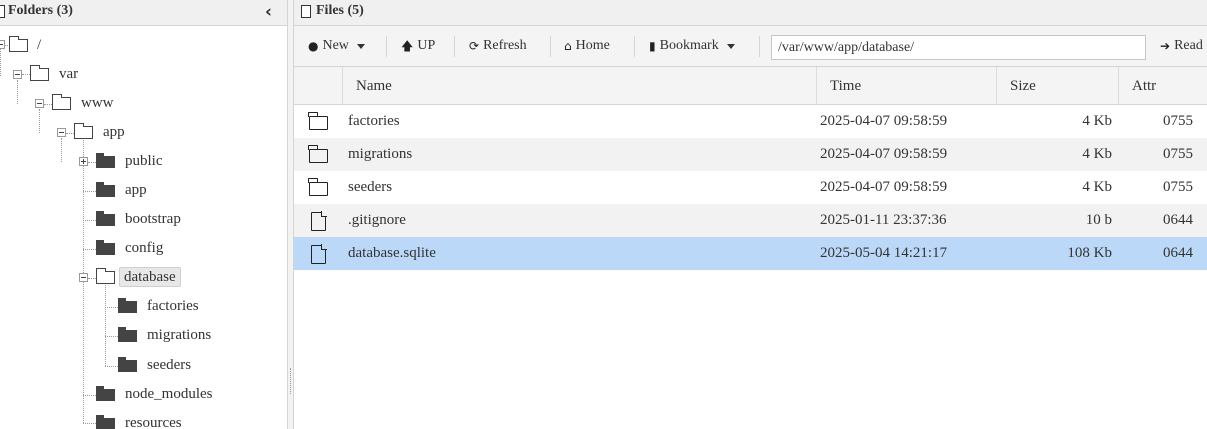  Describe the element at coordinates (1165, 46) in the screenshot. I see `arrow-right-icon: ➔` at that location.